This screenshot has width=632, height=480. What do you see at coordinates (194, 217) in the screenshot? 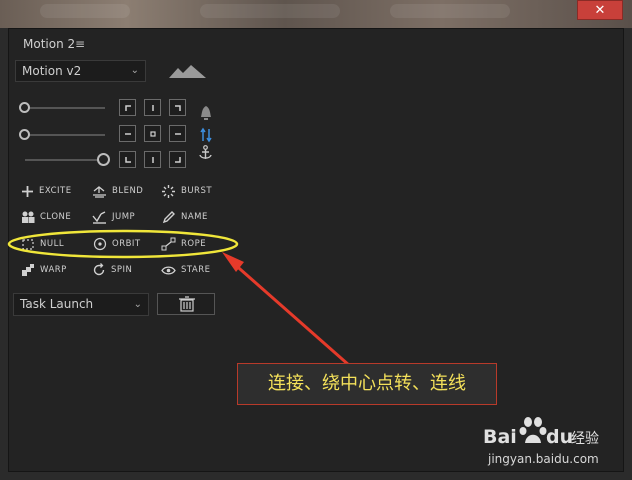
I see `name-label: NAME` at bounding box center [194, 217].